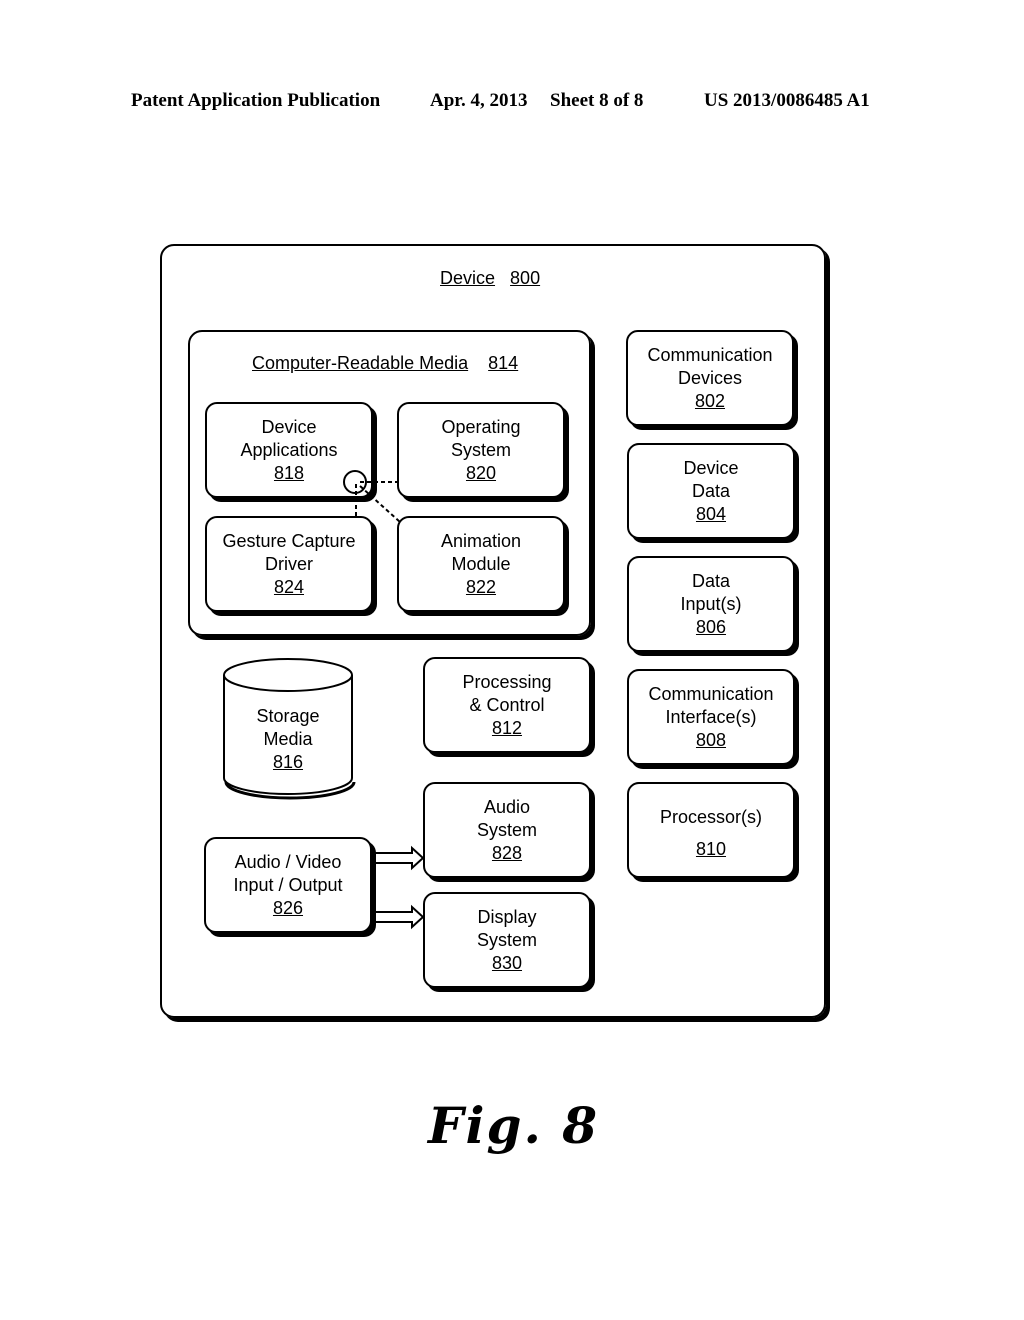 Image resolution: width=1024 pixels, height=1320 pixels. I want to click on block-label: Processor(s), so click(710, 817).